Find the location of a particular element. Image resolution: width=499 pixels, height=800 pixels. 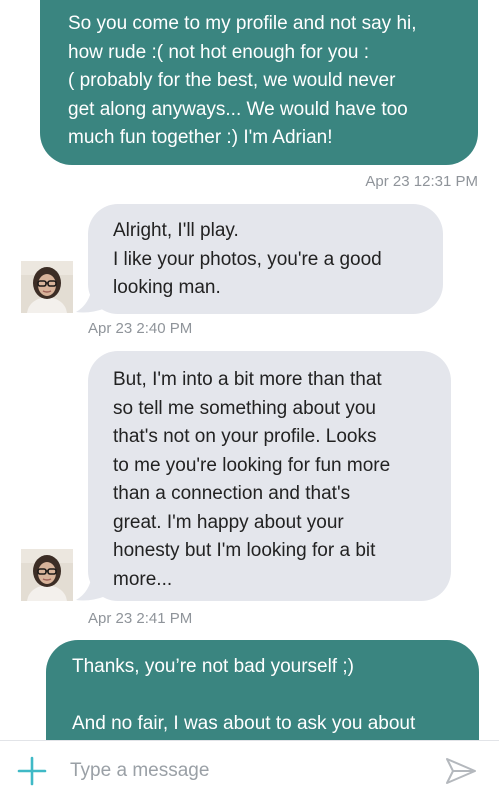

message-timestamp: Apr 23 12:31 PM is located at coordinates (421, 181).